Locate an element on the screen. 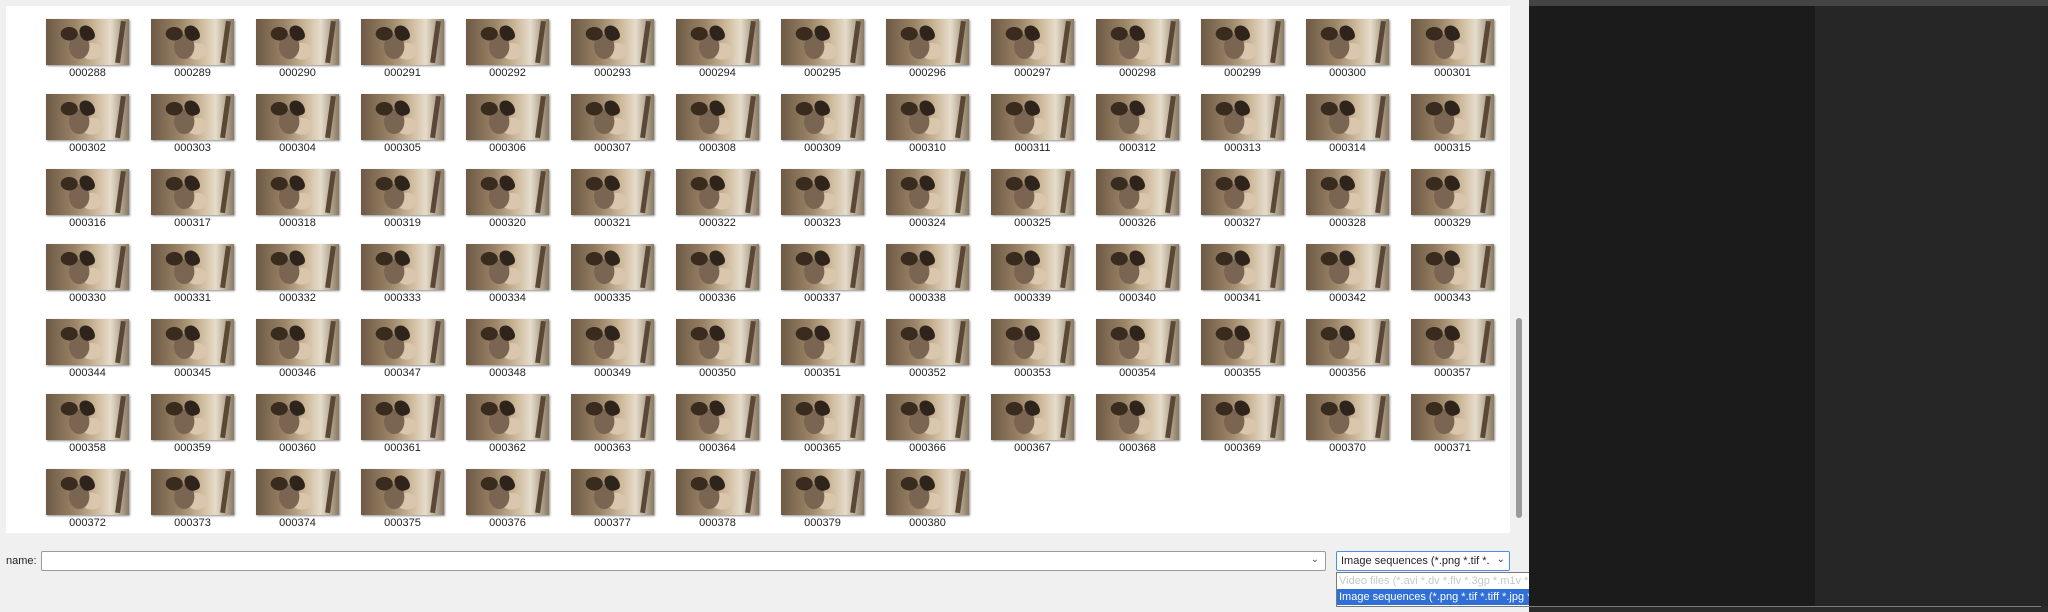 This screenshot has width=2048, height=612. thumbnail-item: 000364 is located at coordinates (722, 424).